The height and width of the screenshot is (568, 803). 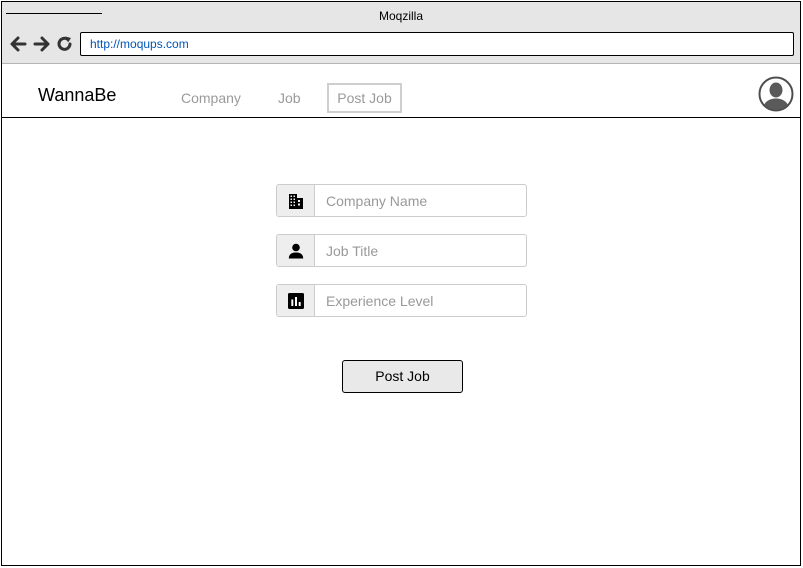 What do you see at coordinates (402, 376) in the screenshot?
I see `post-job-button: Post Job` at bounding box center [402, 376].